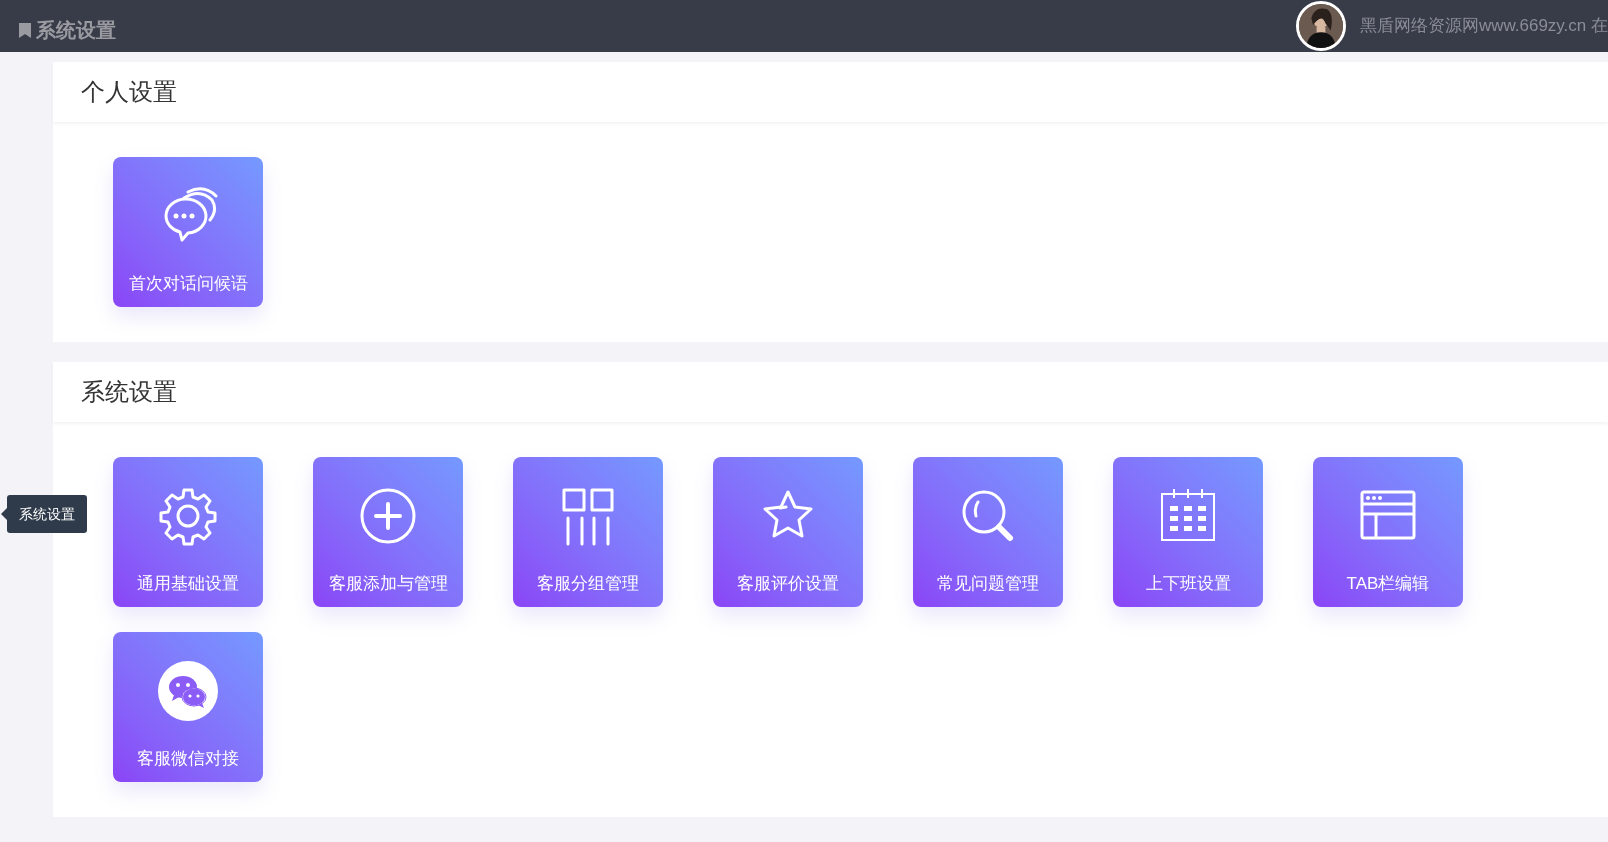 This screenshot has width=1608, height=842. I want to click on settings-tile: 客服微信对接, so click(188, 707).